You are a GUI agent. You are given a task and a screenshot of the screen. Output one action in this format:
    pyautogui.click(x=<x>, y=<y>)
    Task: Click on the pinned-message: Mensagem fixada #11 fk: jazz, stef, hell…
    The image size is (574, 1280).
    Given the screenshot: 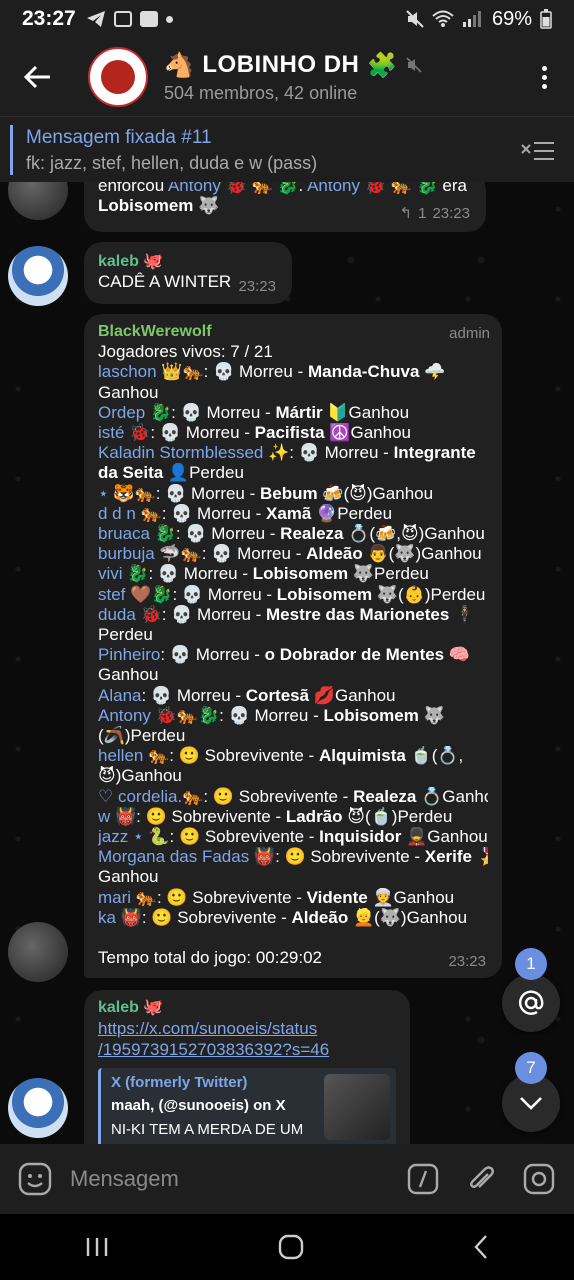 What is the action you would take?
    pyautogui.click(x=287, y=149)
    